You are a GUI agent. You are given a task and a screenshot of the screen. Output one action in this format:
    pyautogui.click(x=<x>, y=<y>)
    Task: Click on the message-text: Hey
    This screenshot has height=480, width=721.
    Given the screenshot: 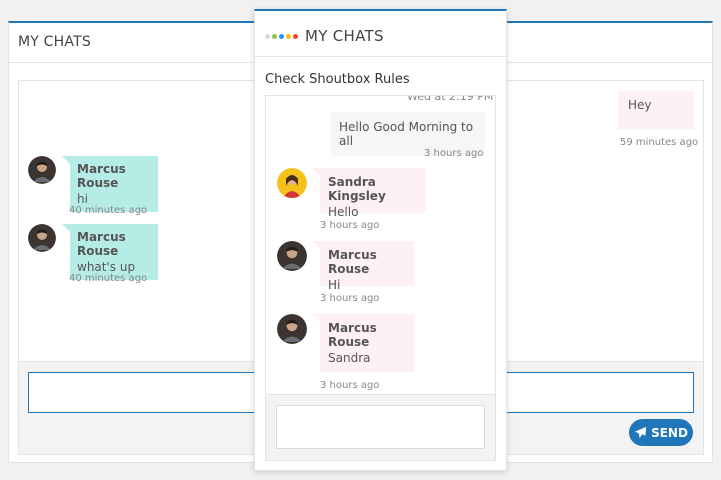 What is the action you would take?
    pyautogui.click(x=640, y=105)
    